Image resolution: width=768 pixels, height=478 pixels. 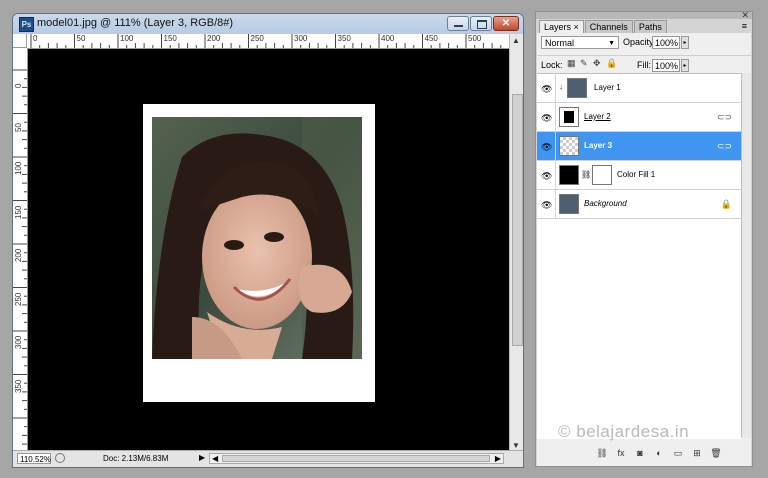 What do you see at coordinates (697, 453) in the screenshot?
I see `new-layer-icon: ⊞` at bounding box center [697, 453].